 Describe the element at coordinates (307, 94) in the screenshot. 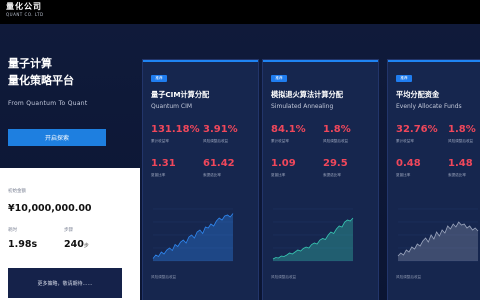

I see `card-title: 模拟退火算法计算分配` at that location.